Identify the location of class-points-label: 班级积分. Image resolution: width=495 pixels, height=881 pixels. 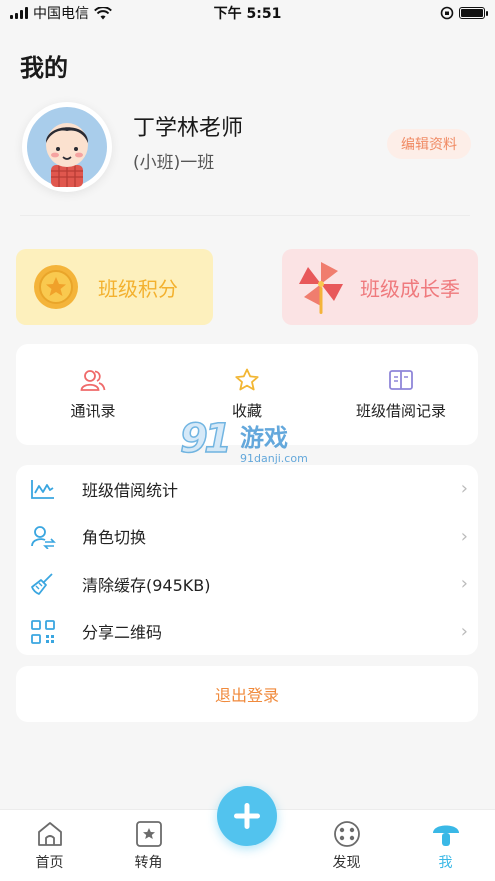
(138, 288).